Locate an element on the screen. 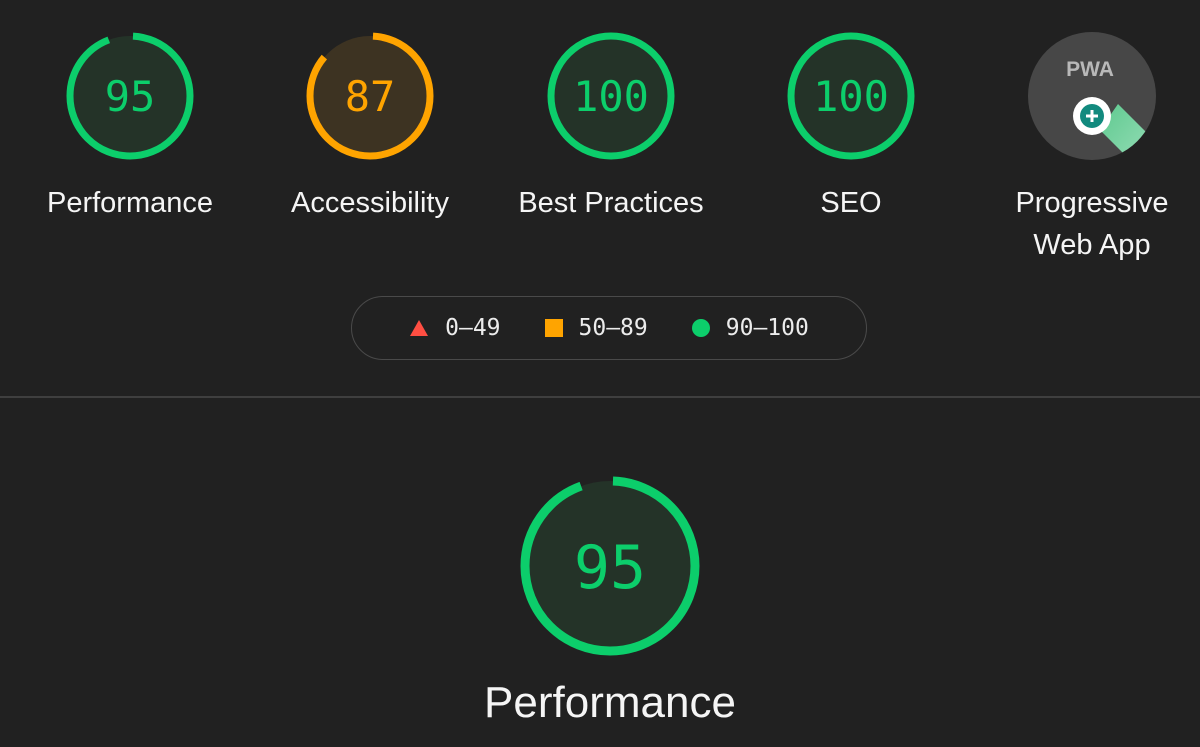  gauge-pwa: PWA Progressive Web App is located at coordinates (1086, 148).